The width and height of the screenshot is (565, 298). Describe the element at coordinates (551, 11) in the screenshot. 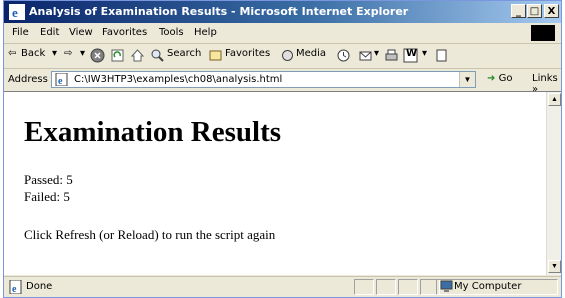

I see `close-button: X` at that location.